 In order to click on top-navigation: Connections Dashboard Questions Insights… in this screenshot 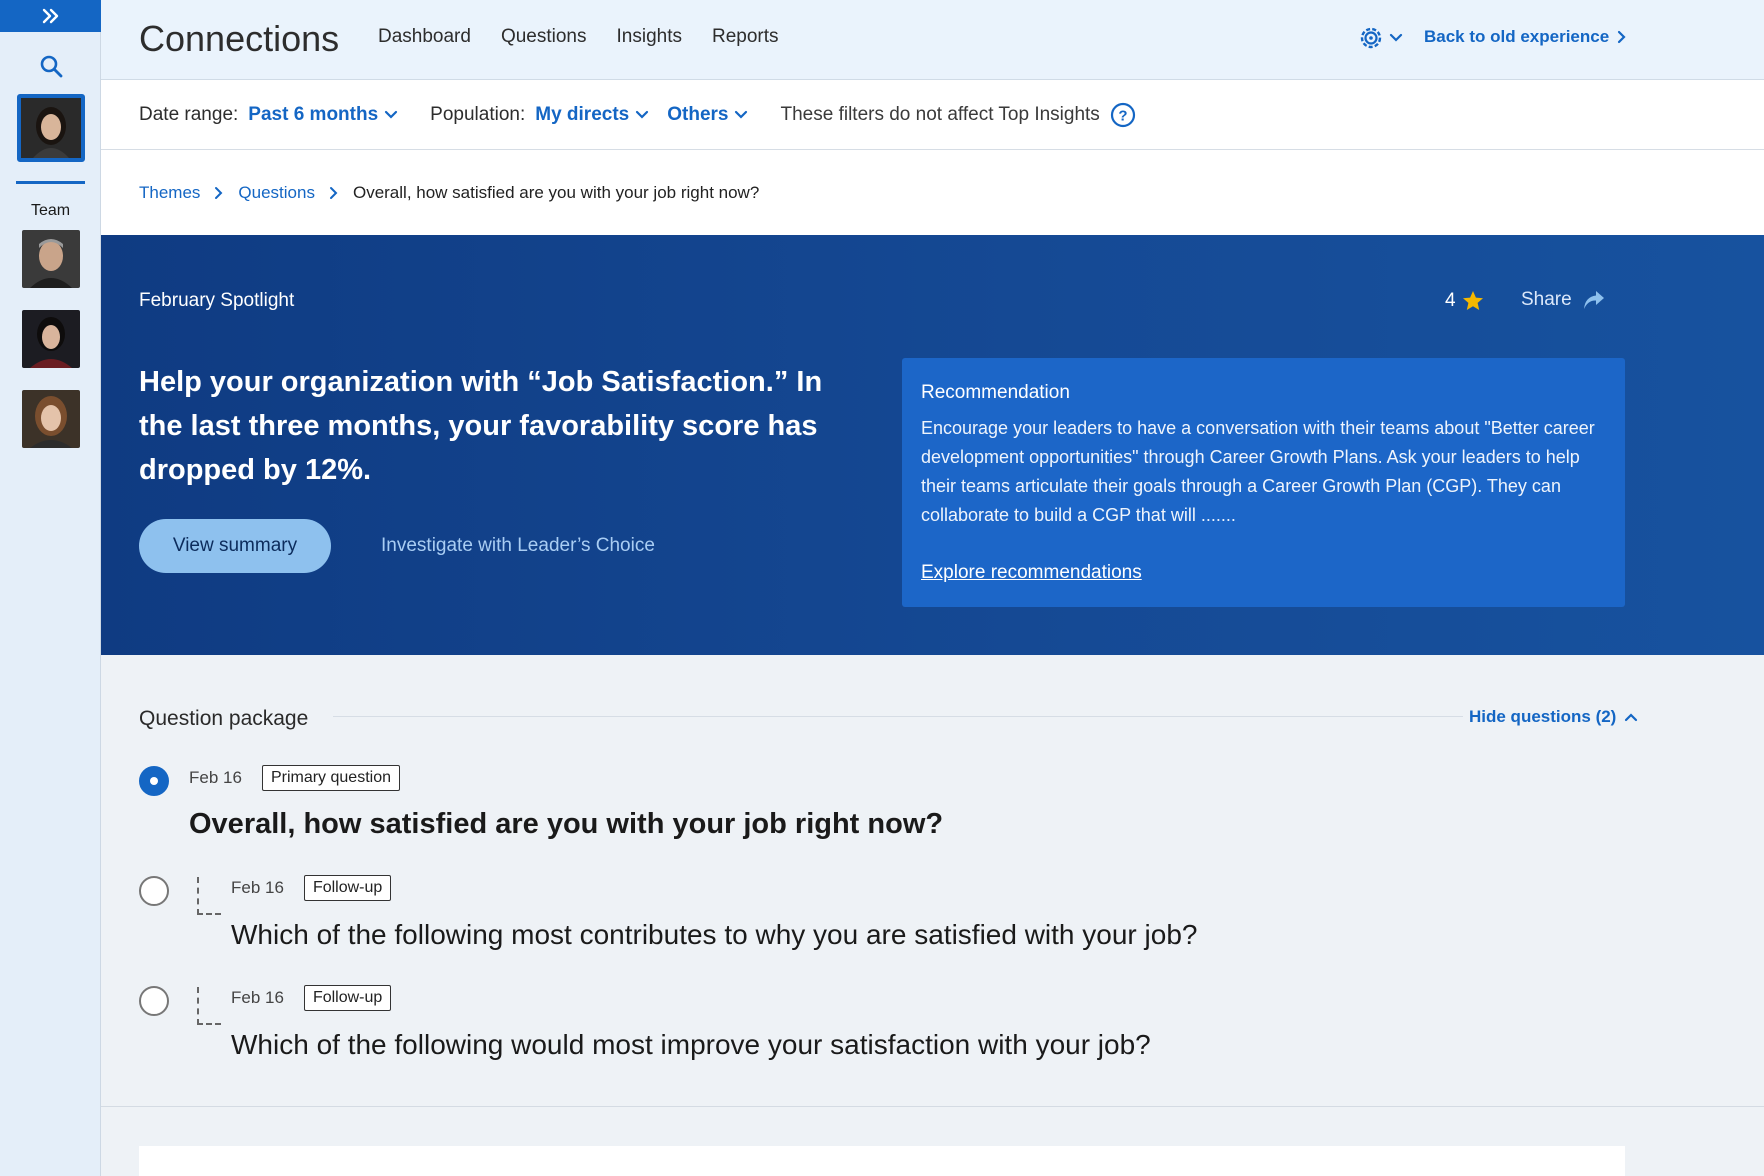, I will do `click(932, 40)`.